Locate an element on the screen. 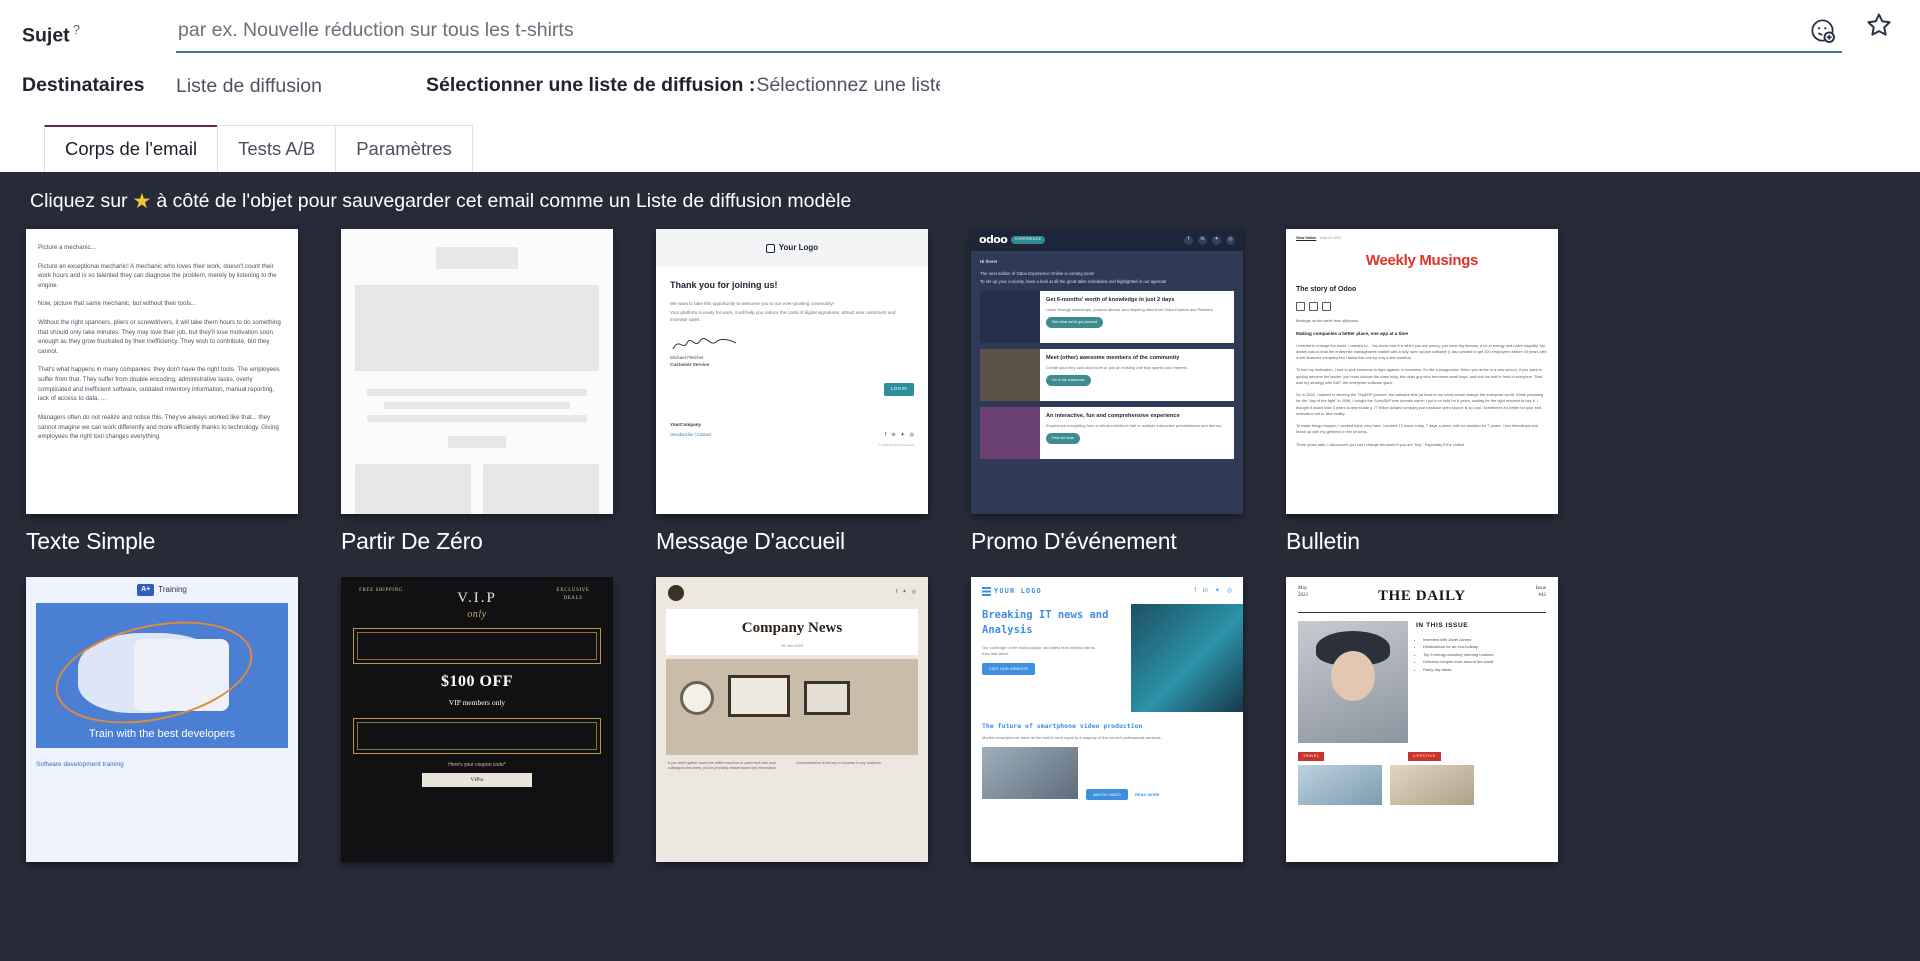 The height and width of the screenshot is (961, 1920). event-social-icons: f in ✦ ◎ is located at coordinates (1209, 240).